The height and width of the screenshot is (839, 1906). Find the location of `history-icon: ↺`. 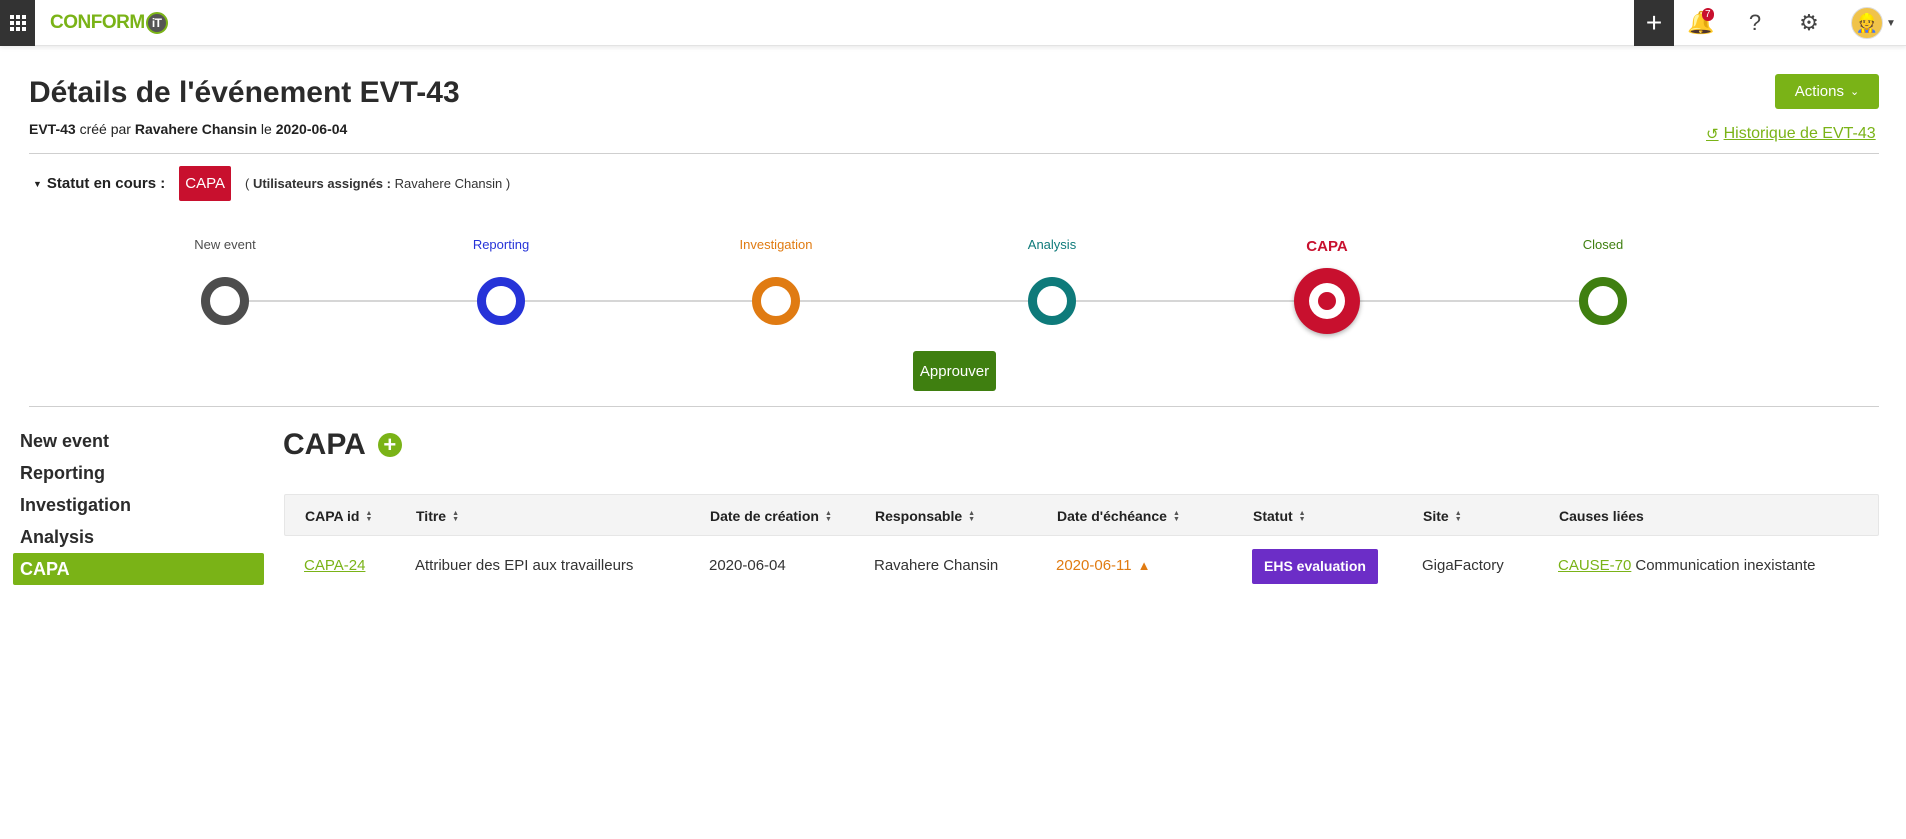

history-icon: ↺ is located at coordinates (1712, 134).